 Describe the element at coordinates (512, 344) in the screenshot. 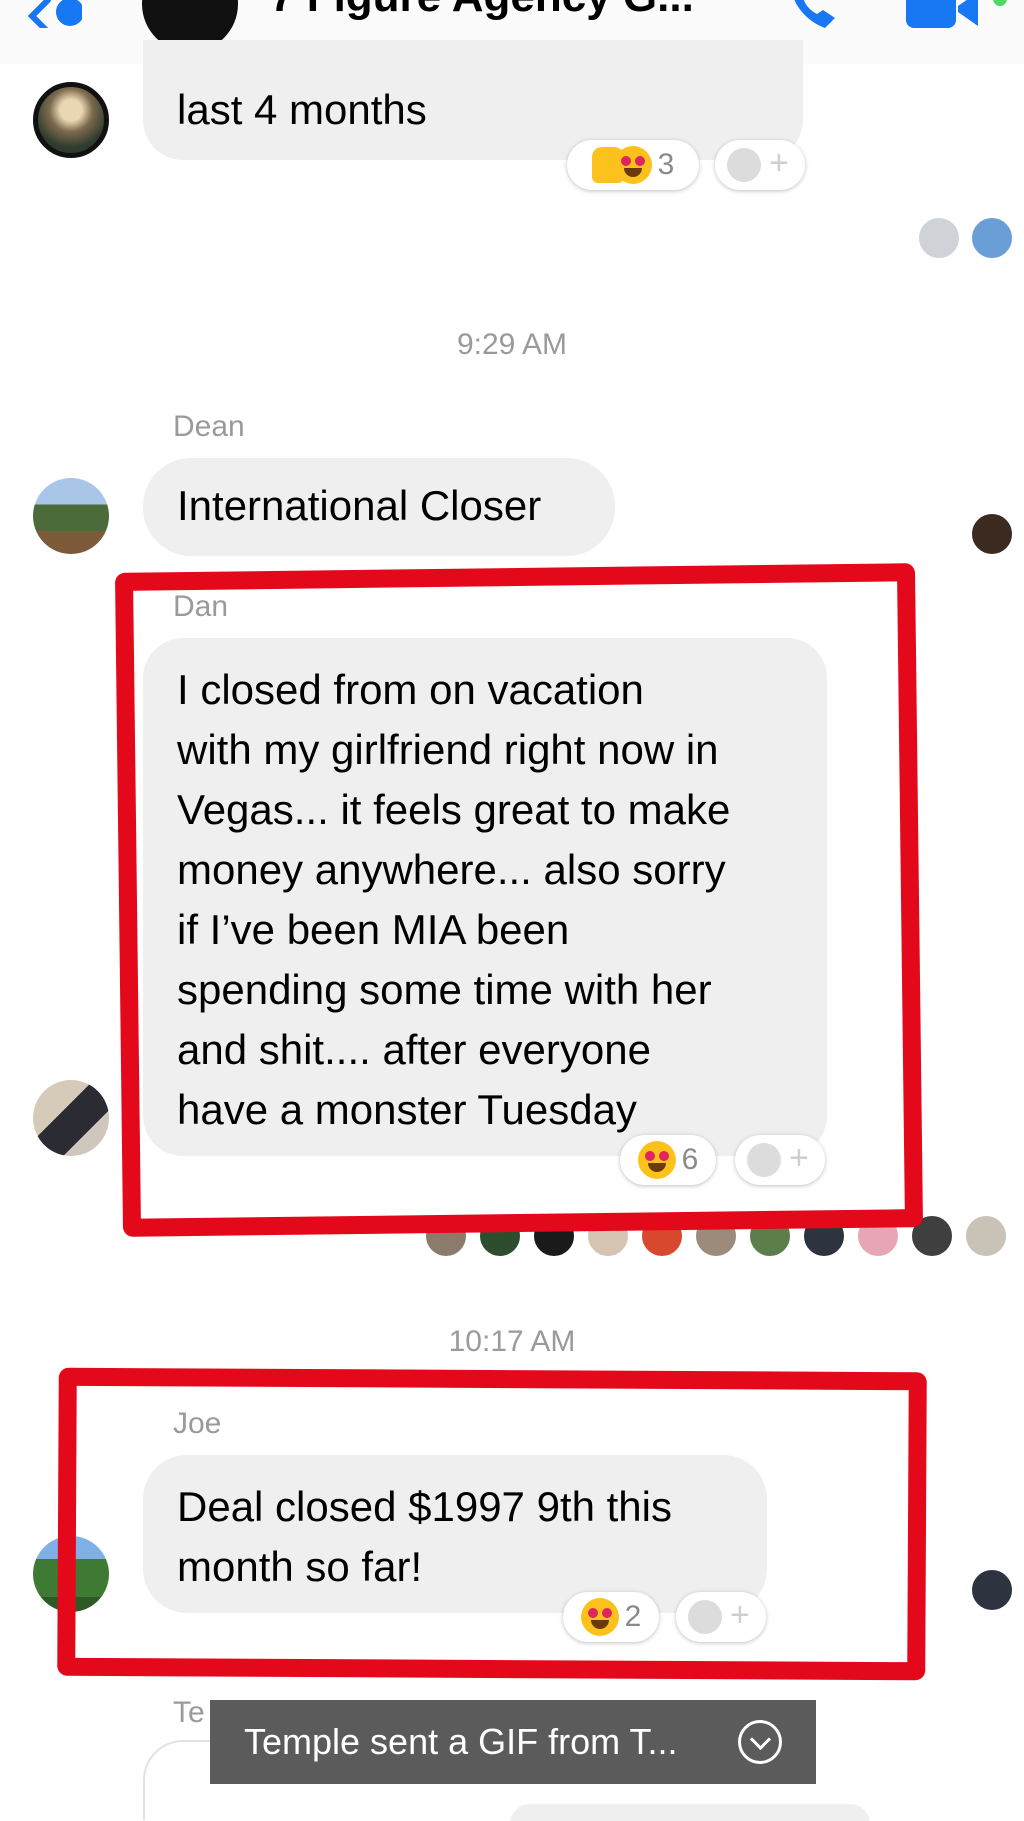

I see `timestamp: 9:29 AM` at that location.